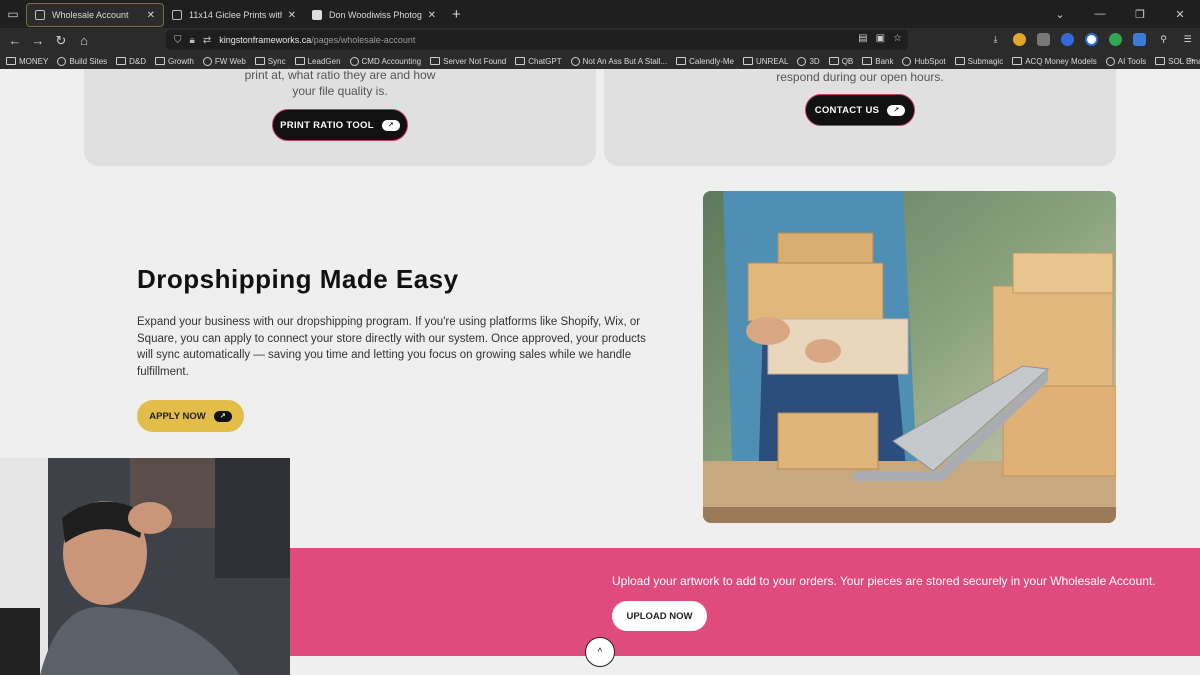  What do you see at coordinates (324, 61) in the screenshot?
I see `bookmark-label: LeadGen` at bounding box center [324, 61].